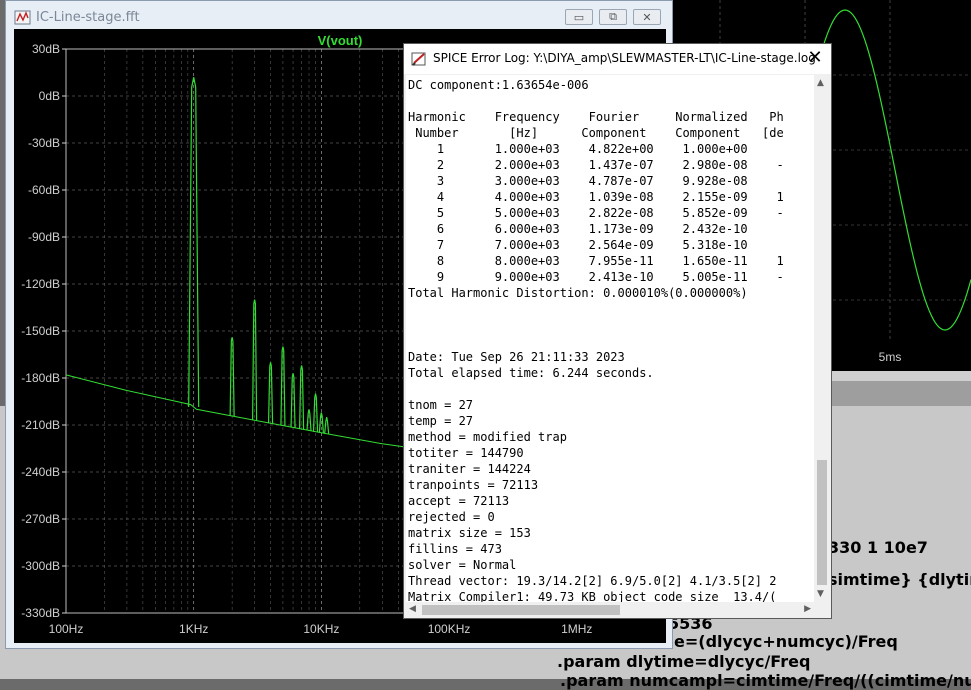  Describe the element at coordinates (66, 629) in the screenshot. I see `x-tick-label: 100Hz` at that location.